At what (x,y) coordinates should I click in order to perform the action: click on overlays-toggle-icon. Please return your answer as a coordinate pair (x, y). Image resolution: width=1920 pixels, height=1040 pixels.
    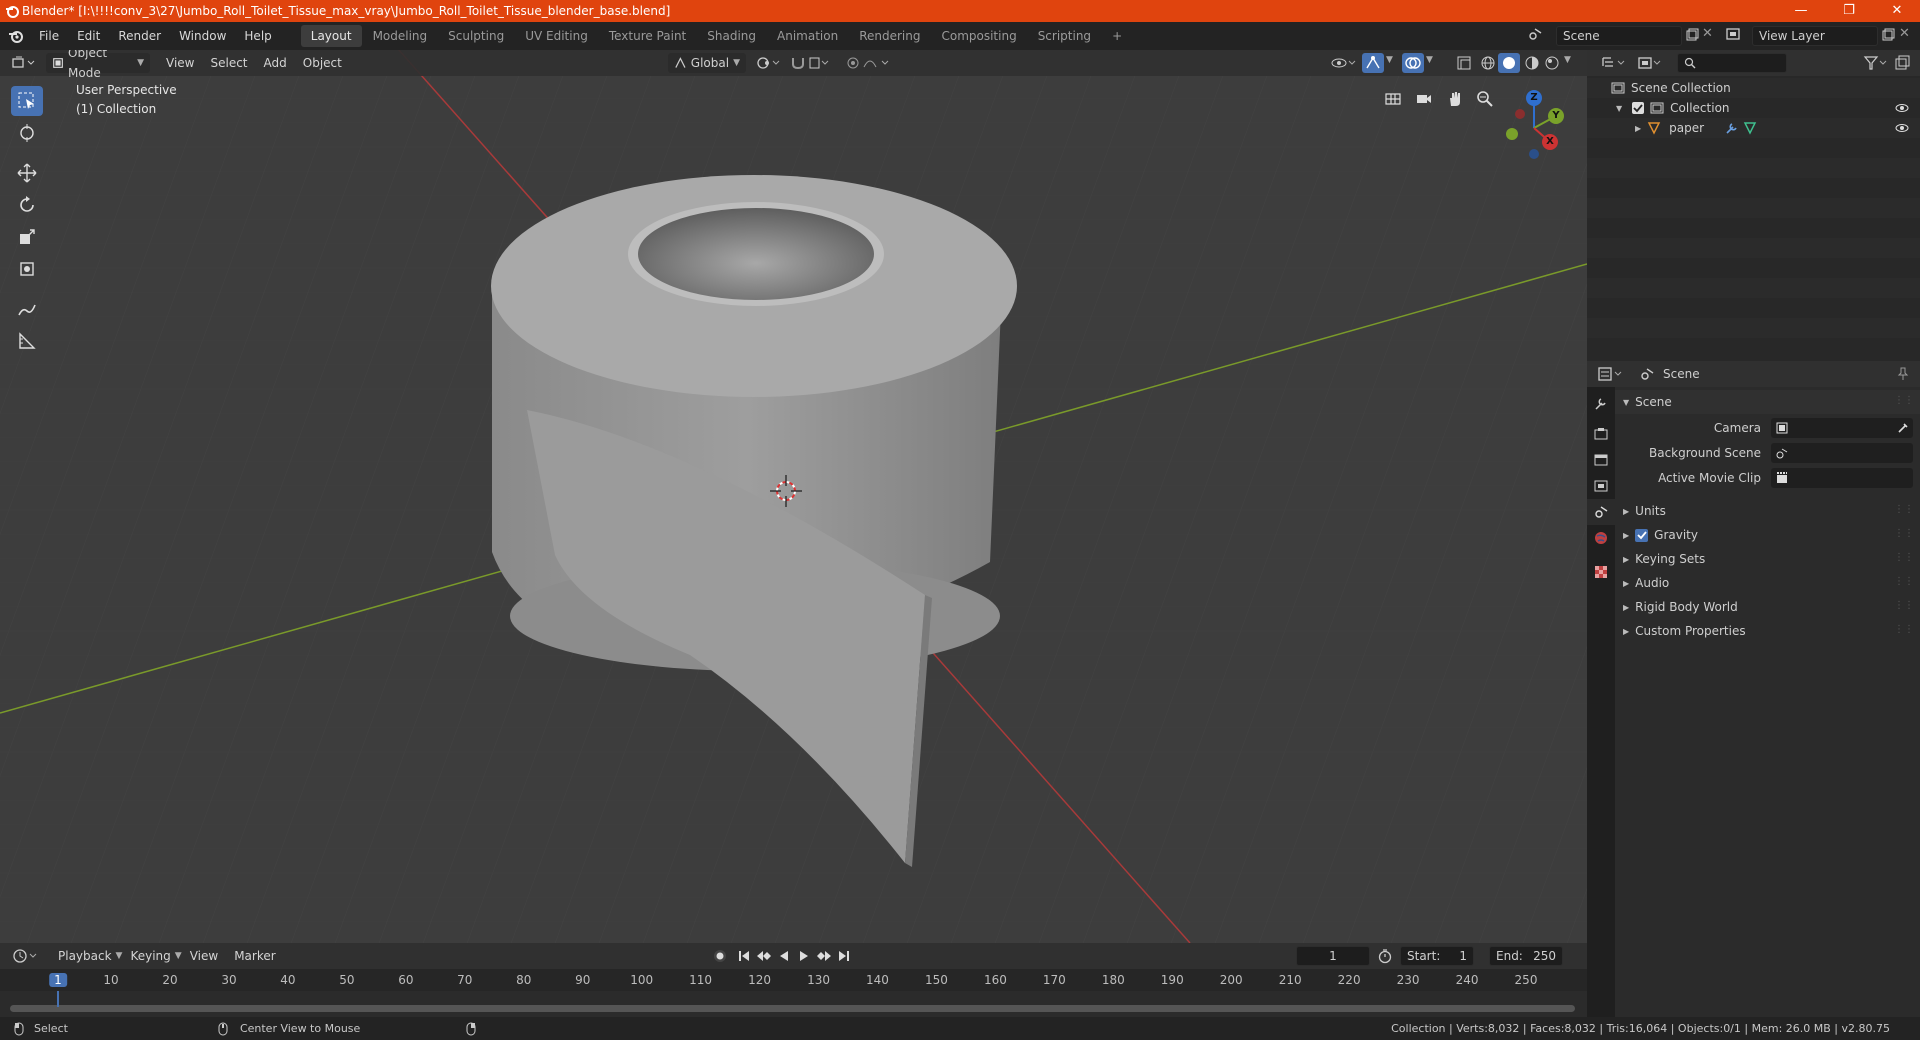
    Looking at the image, I should click on (1413, 63).